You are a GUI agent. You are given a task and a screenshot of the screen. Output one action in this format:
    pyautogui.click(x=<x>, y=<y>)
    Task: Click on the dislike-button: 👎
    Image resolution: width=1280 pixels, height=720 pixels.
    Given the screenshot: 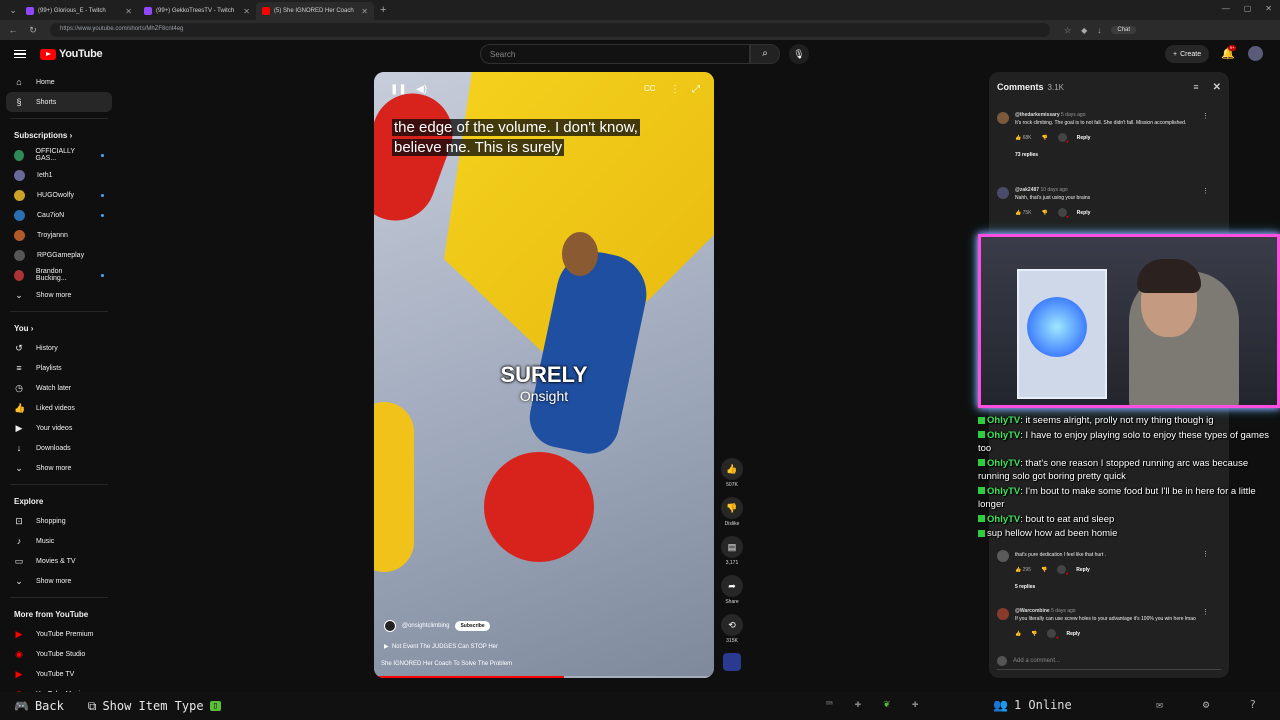 What is the action you would take?
    pyautogui.click(x=732, y=508)
    